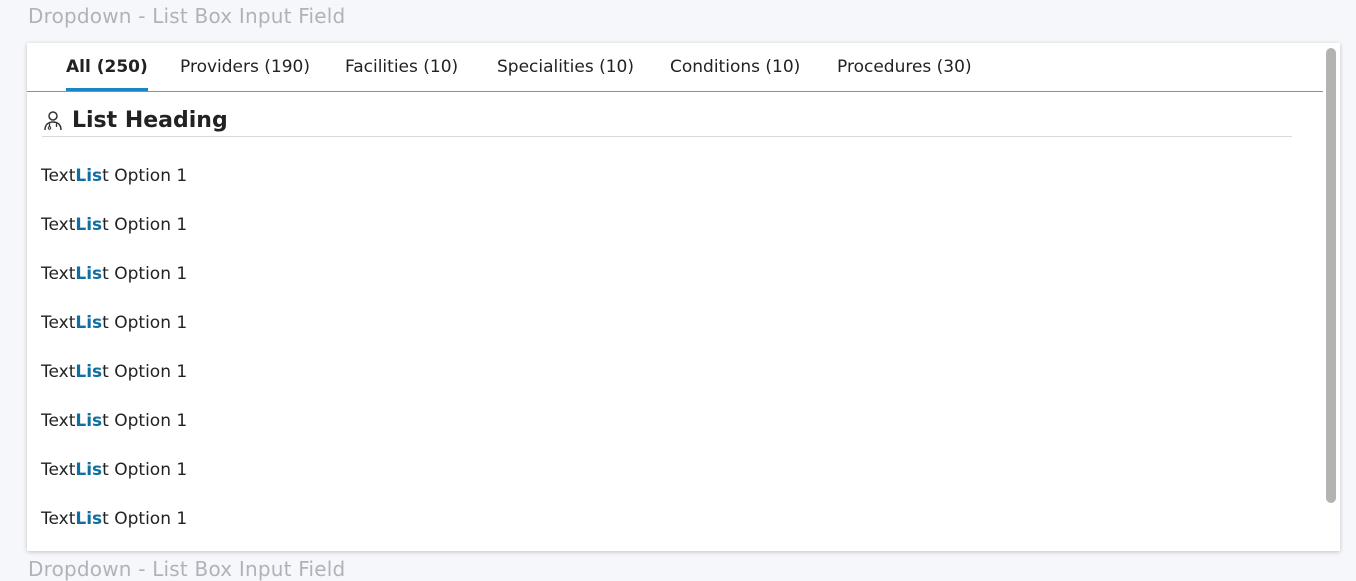  I want to click on tab-procedures: Procedures (30), so click(904, 74).